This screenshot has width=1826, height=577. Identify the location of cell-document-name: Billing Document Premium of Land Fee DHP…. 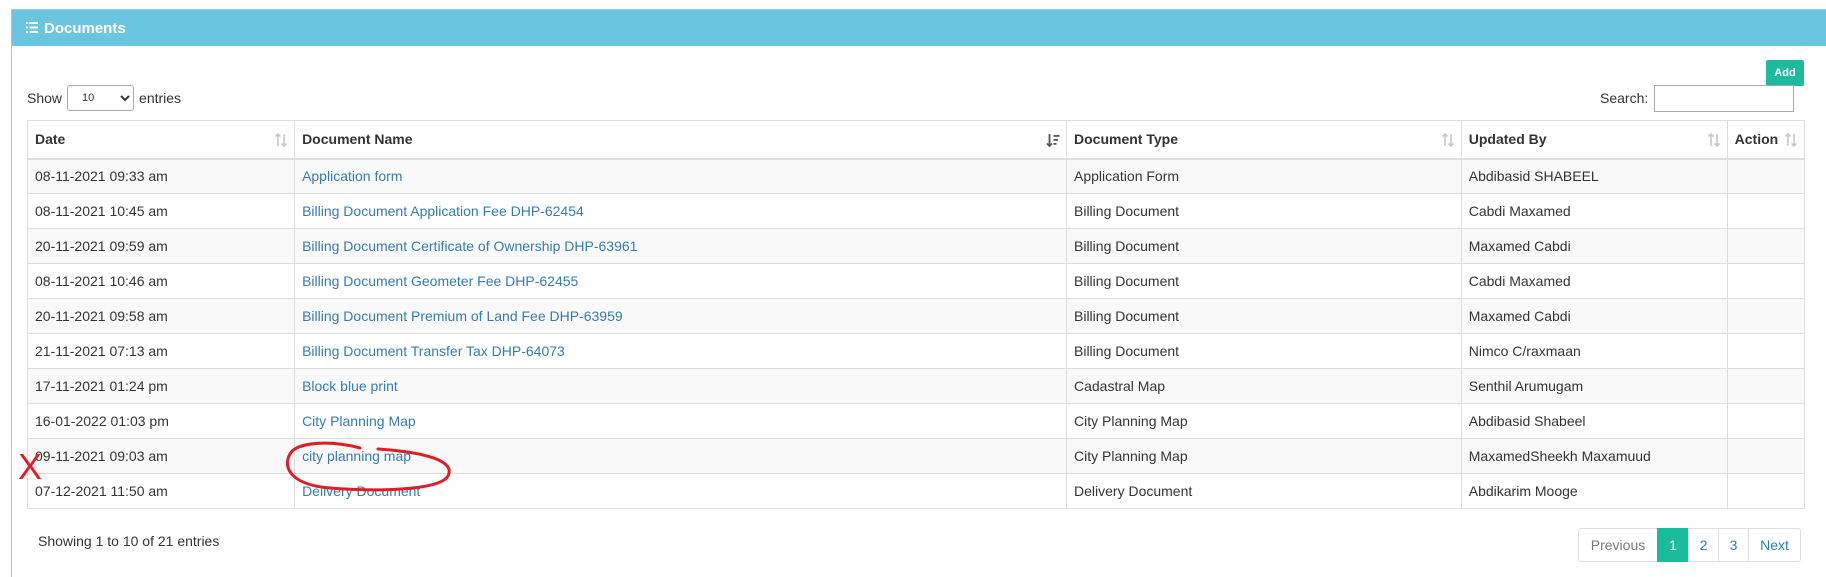
(680, 316).